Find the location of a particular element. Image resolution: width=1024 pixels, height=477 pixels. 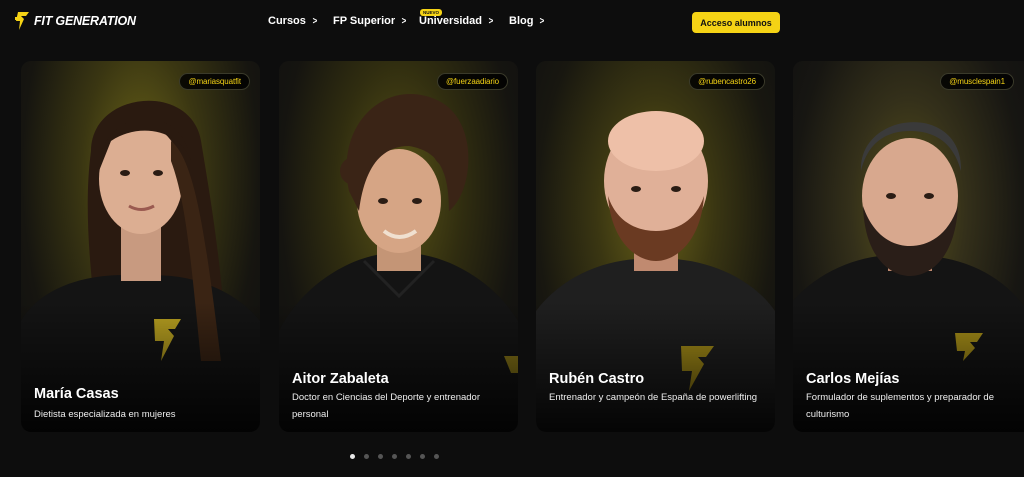

instagram-handle: @rubencastro26 is located at coordinates (727, 81).